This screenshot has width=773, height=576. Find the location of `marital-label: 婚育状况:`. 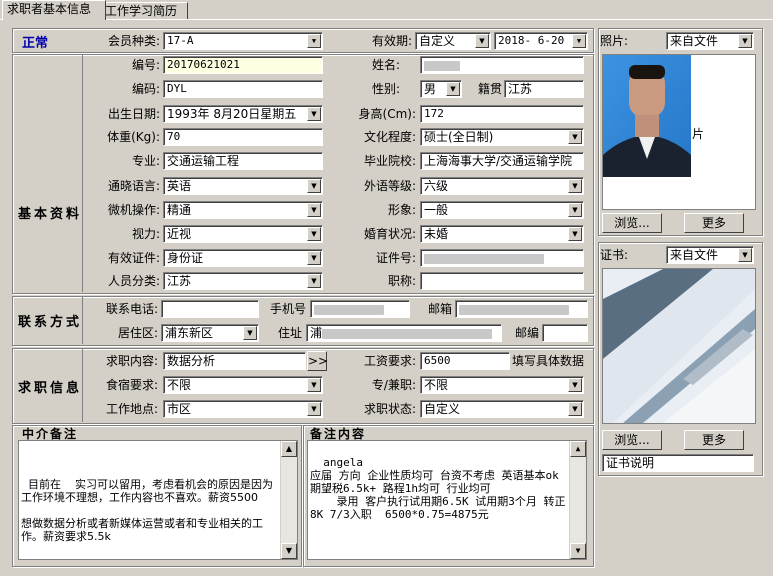

marital-label: 婚育状况: is located at coordinates (389, 234).